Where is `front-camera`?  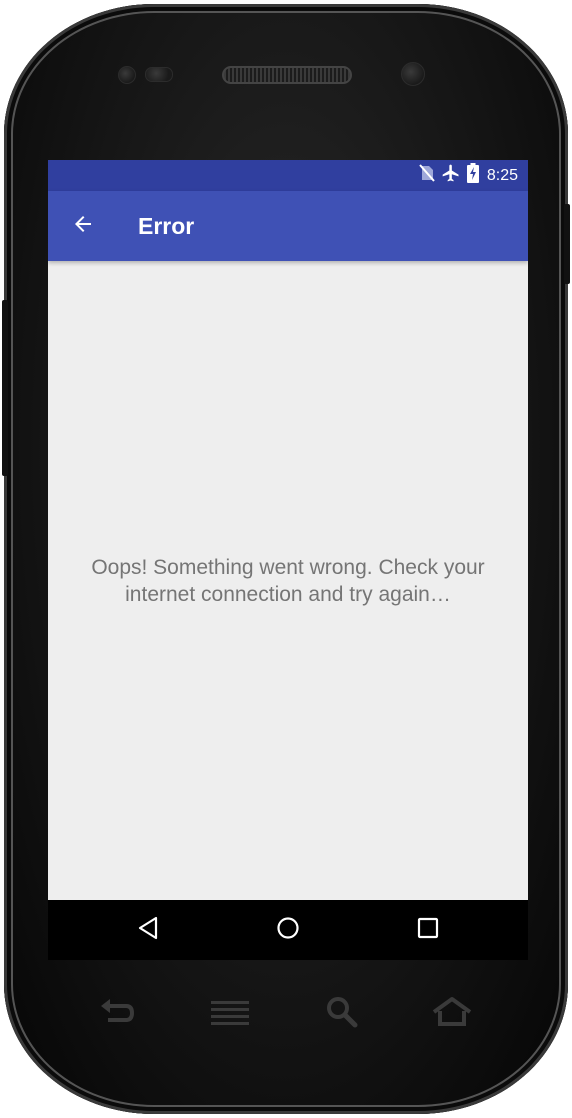 front-camera is located at coordinates (413, 74).